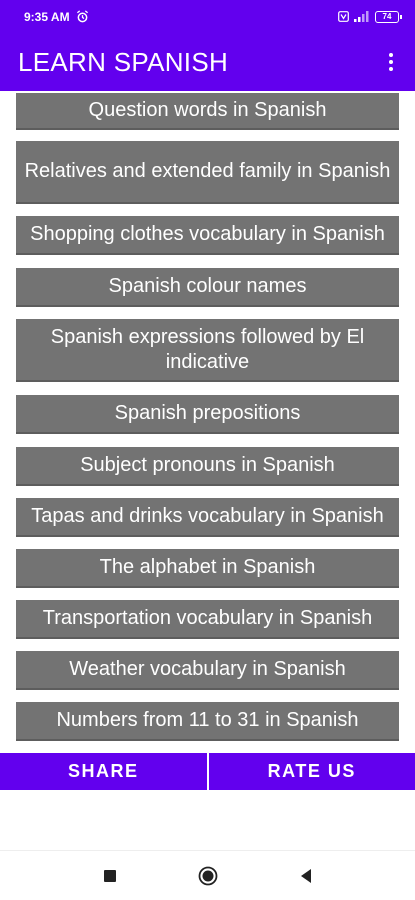 Image resolution: width=415 pixels, height=900 pixels. I want to click on topic-item: Spanish prepositions, so click(207, 414).